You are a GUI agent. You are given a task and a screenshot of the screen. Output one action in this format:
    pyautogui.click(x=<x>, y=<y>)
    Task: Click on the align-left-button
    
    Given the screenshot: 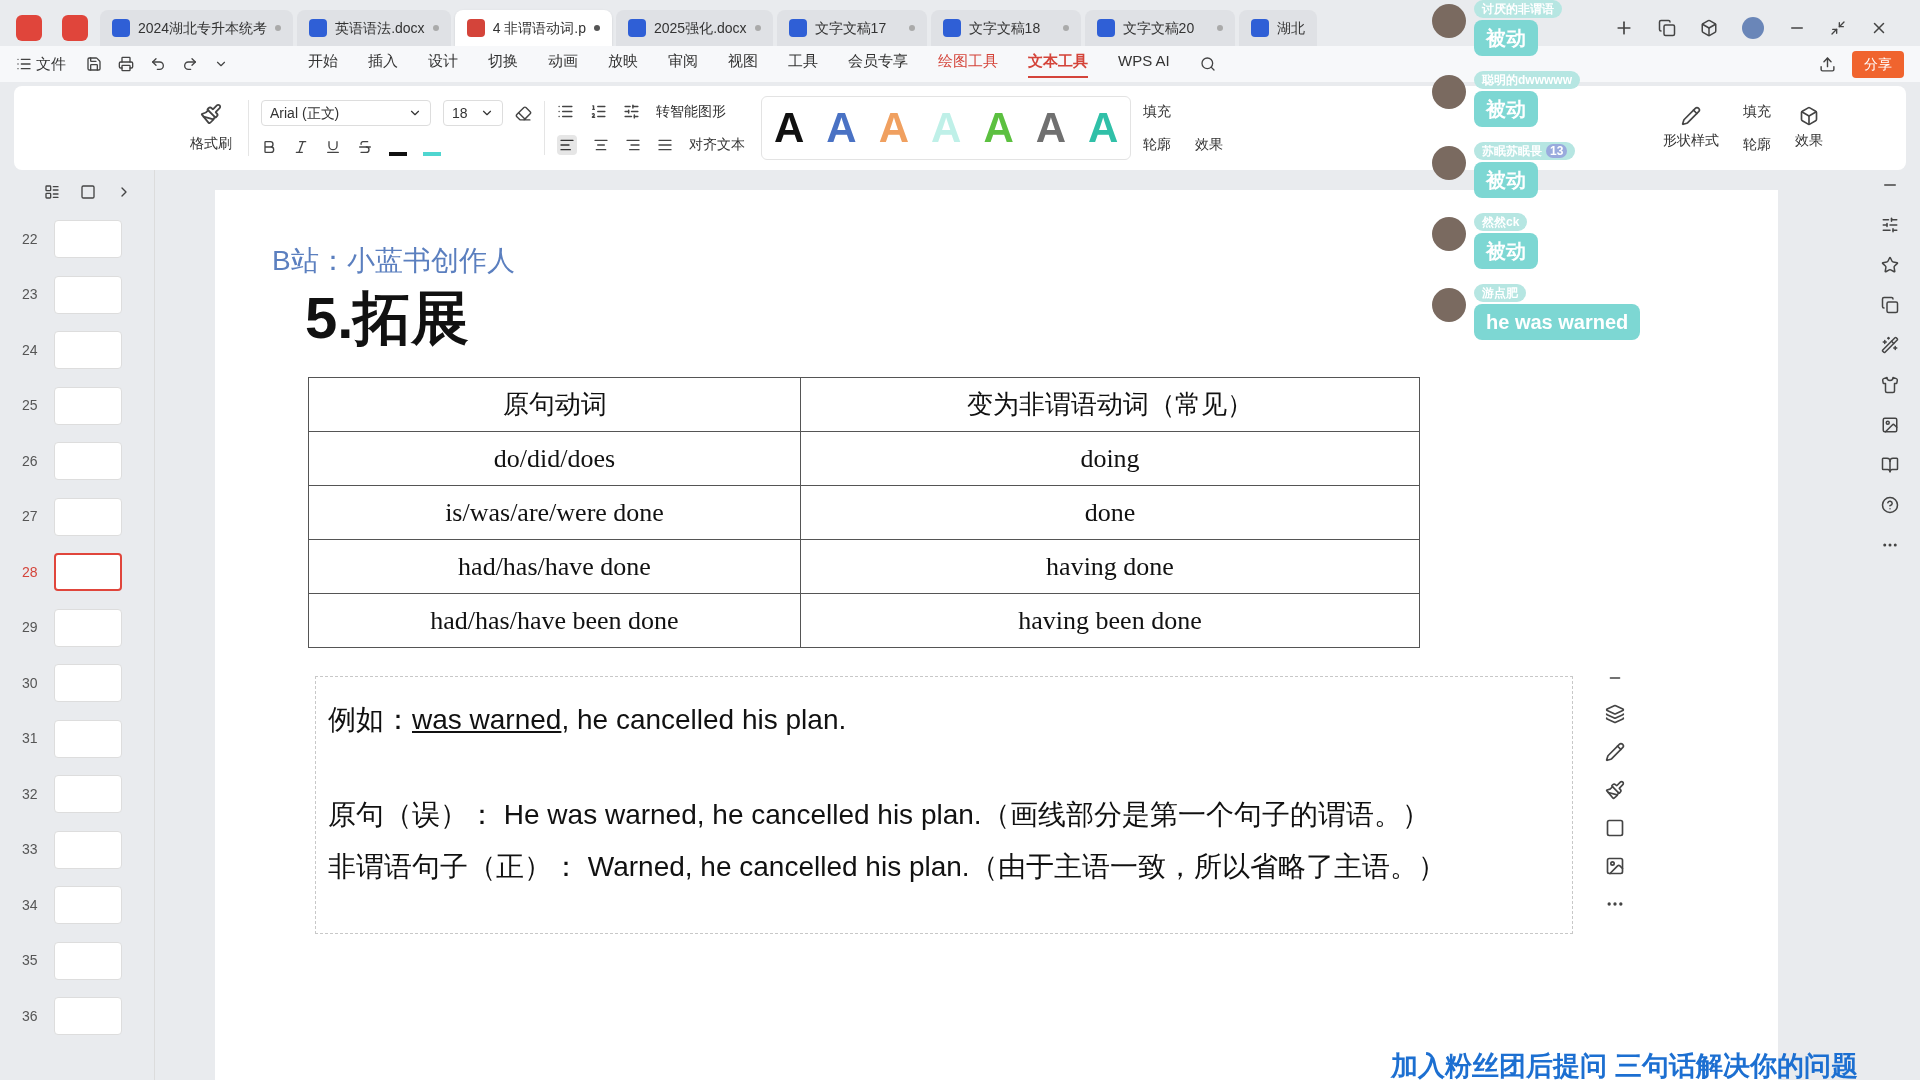 What is the action you would take?
    pyautogui.click(x=567, y=144)
    